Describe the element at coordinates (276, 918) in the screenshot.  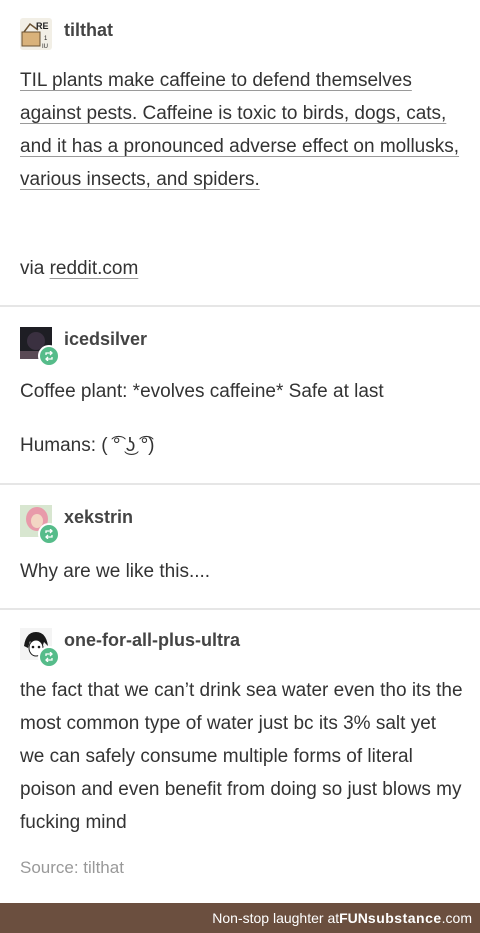
I see `footer-prefix: Non-stop laughter at` at that location.